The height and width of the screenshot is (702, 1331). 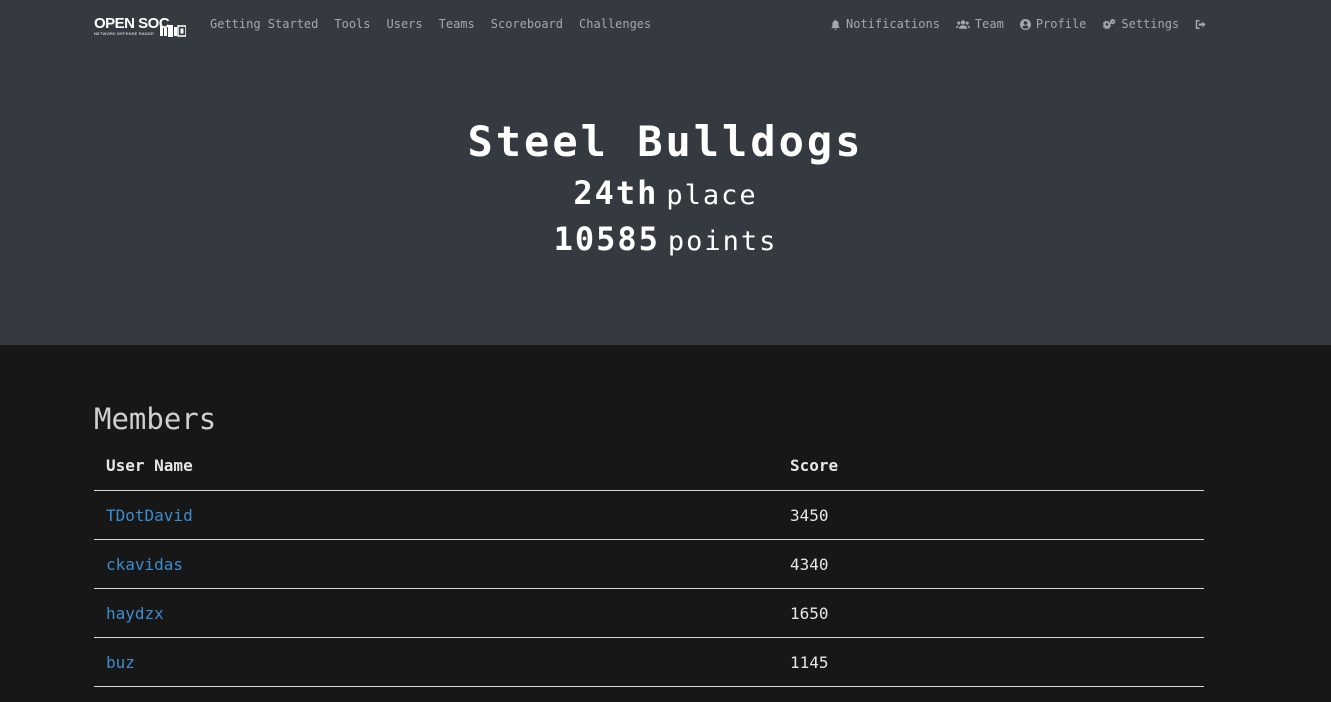 I want to click on team-place-label: place, so click(x=712, y=195).